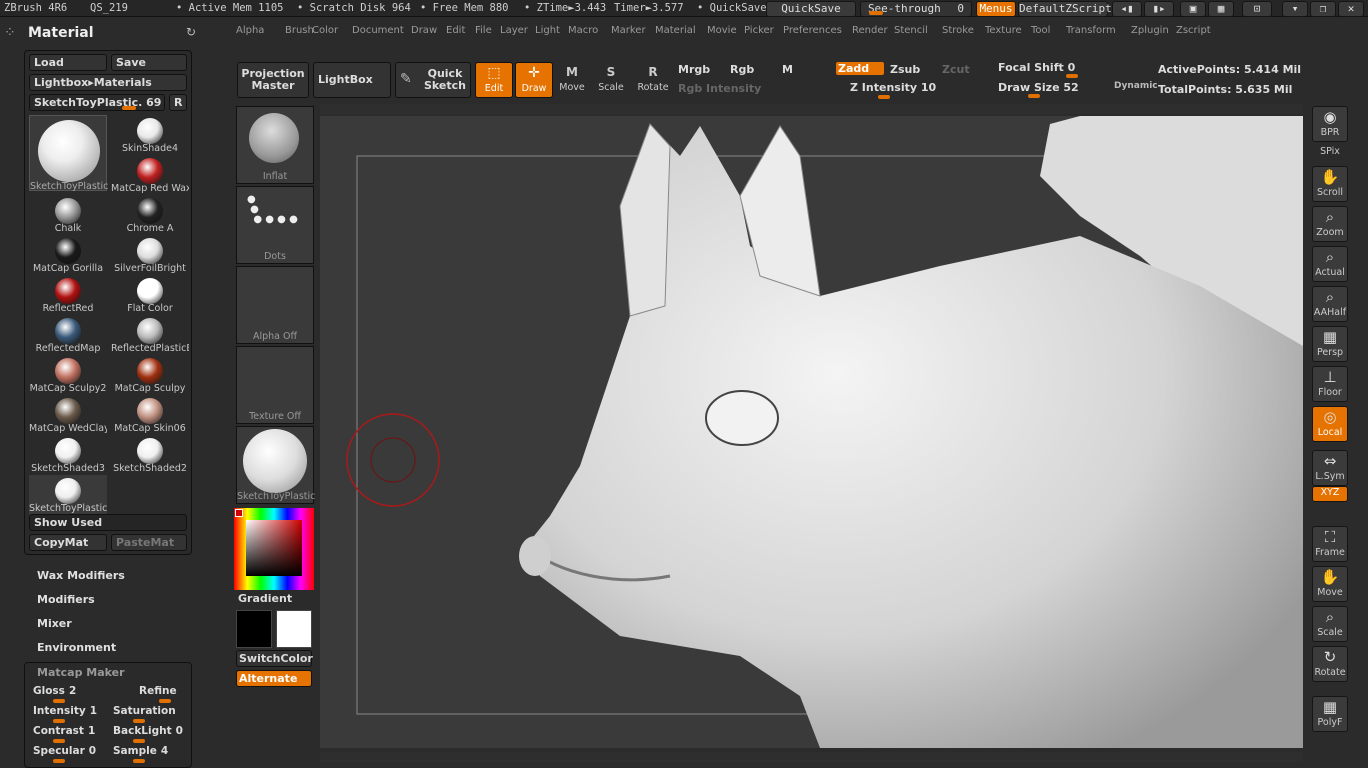 The width and height of the screenshot is (1368, 768). I want to click on panel-left-icon: ◂▮, so click(1127, 9).